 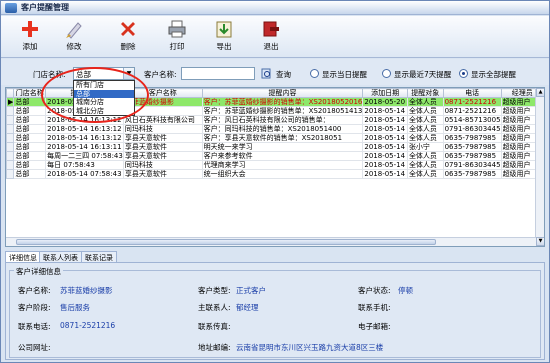 What do you see at coordinates (86, 290) in the screenshot?
I see `customer-name-value: 苏菲蓝婚纱摄影` at bounding box center [86, 290].